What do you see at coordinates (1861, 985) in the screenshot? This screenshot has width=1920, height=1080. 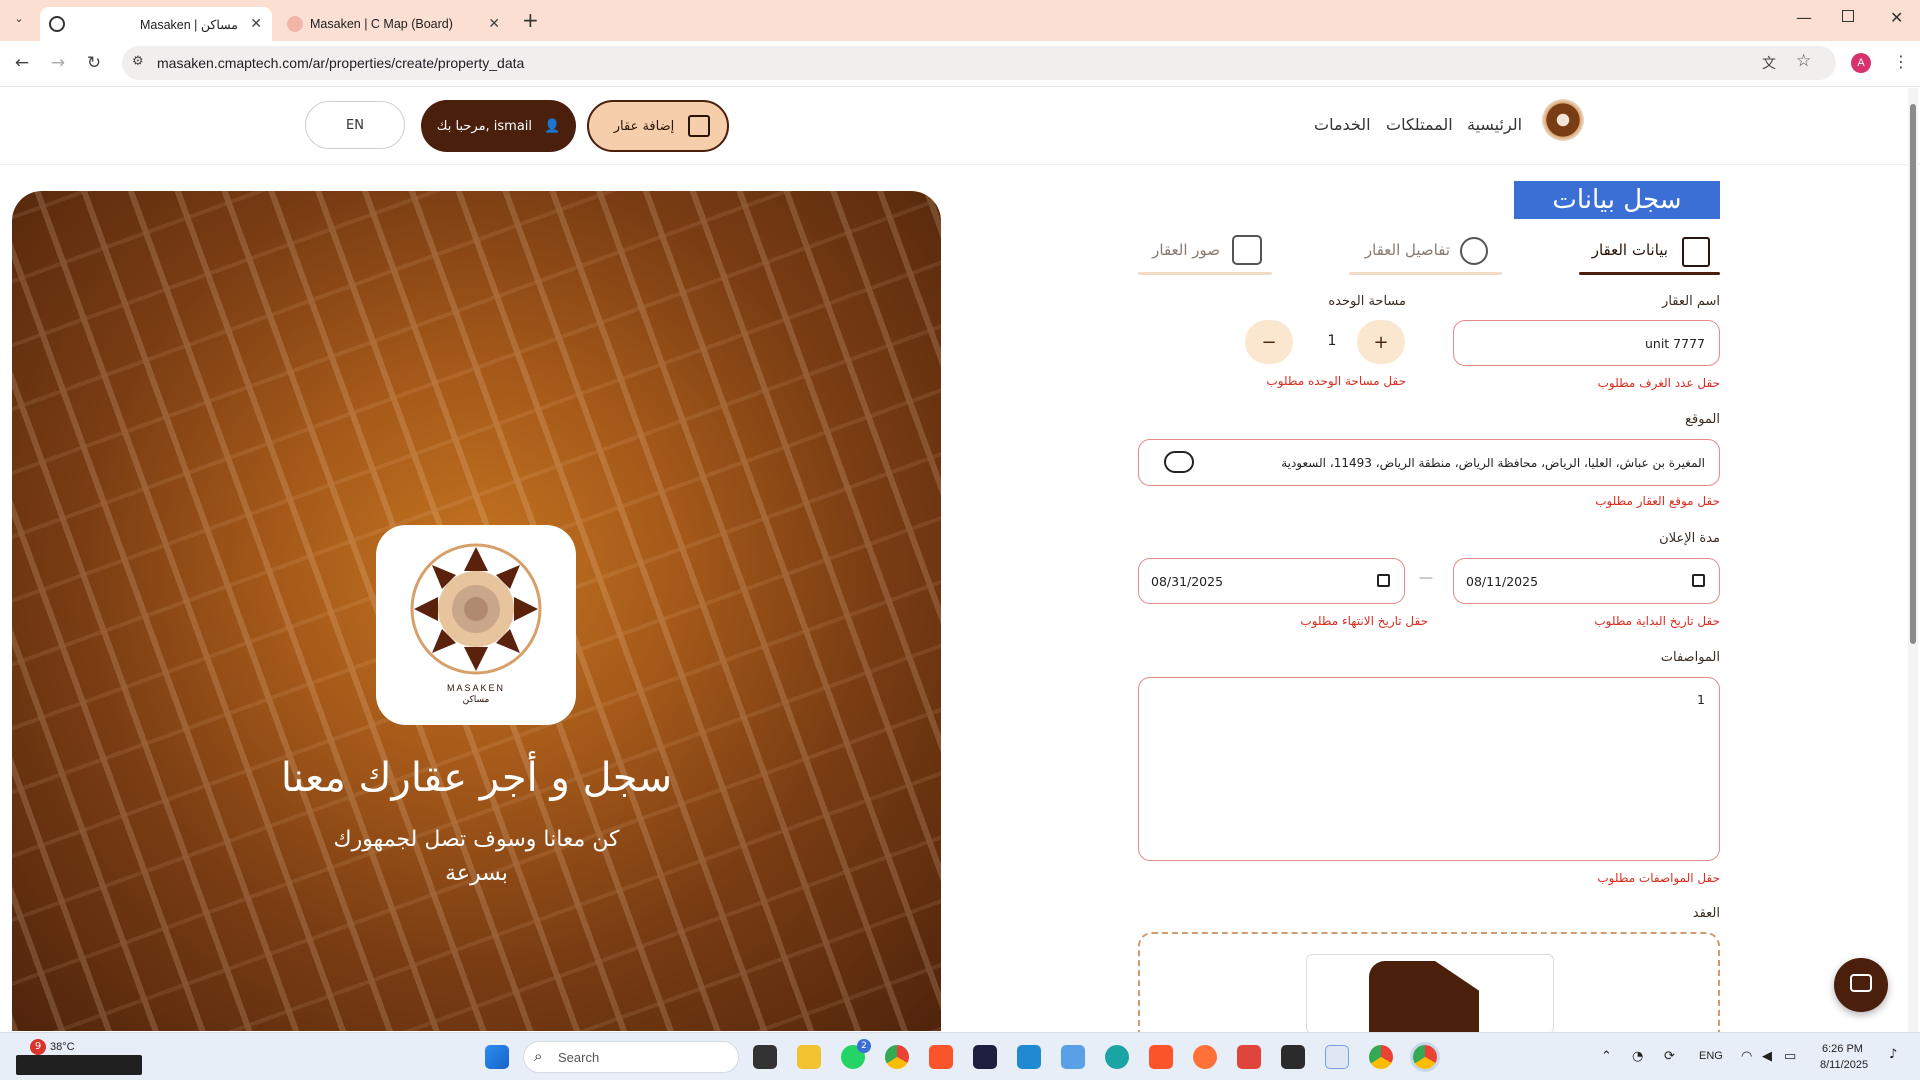 I see `chat-button` at bounding box center [1861, 985].